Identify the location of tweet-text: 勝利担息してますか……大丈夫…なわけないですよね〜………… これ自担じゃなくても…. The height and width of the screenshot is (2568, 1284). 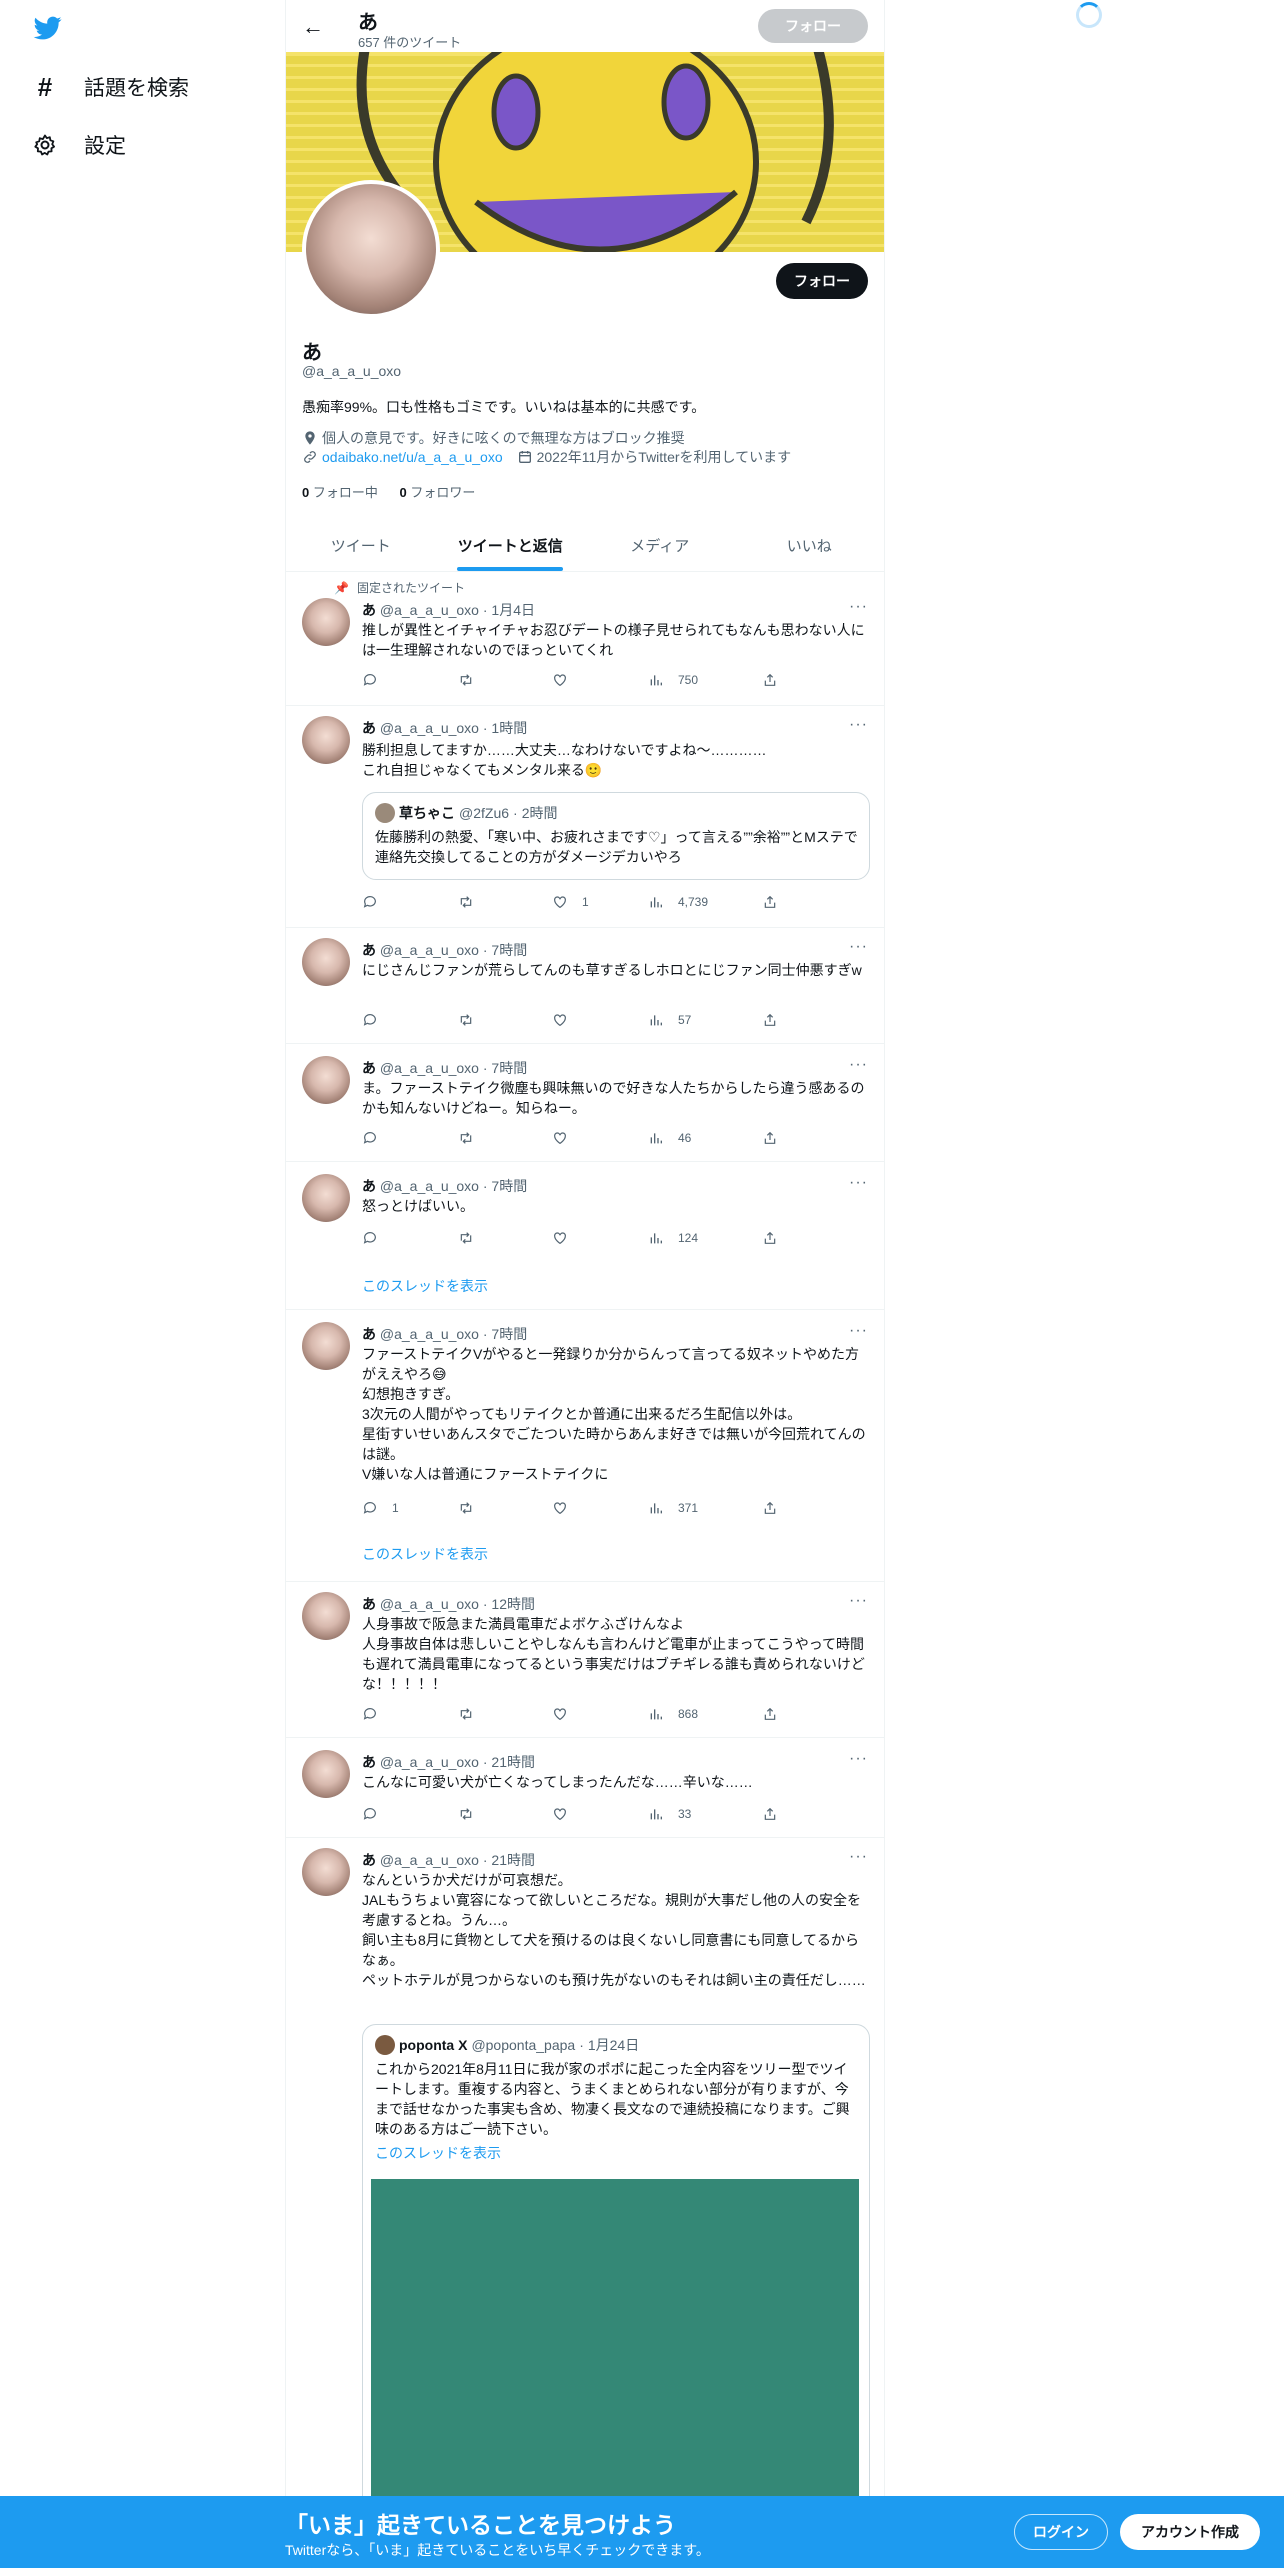
(564, 760).